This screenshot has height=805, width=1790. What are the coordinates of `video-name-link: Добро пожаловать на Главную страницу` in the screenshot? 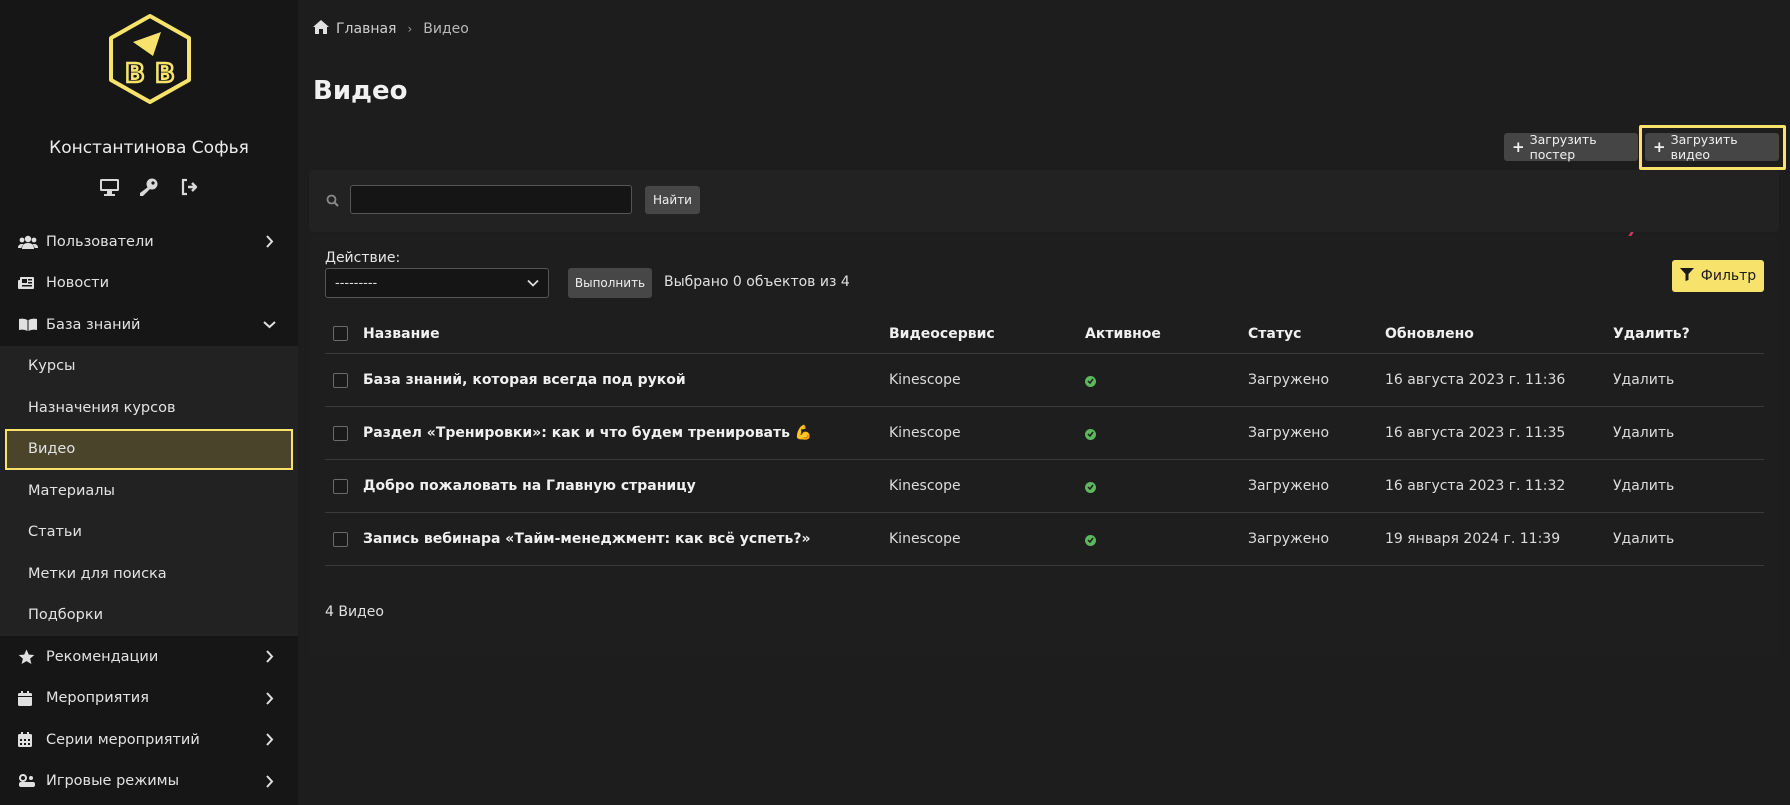 It's located at (529, 486).